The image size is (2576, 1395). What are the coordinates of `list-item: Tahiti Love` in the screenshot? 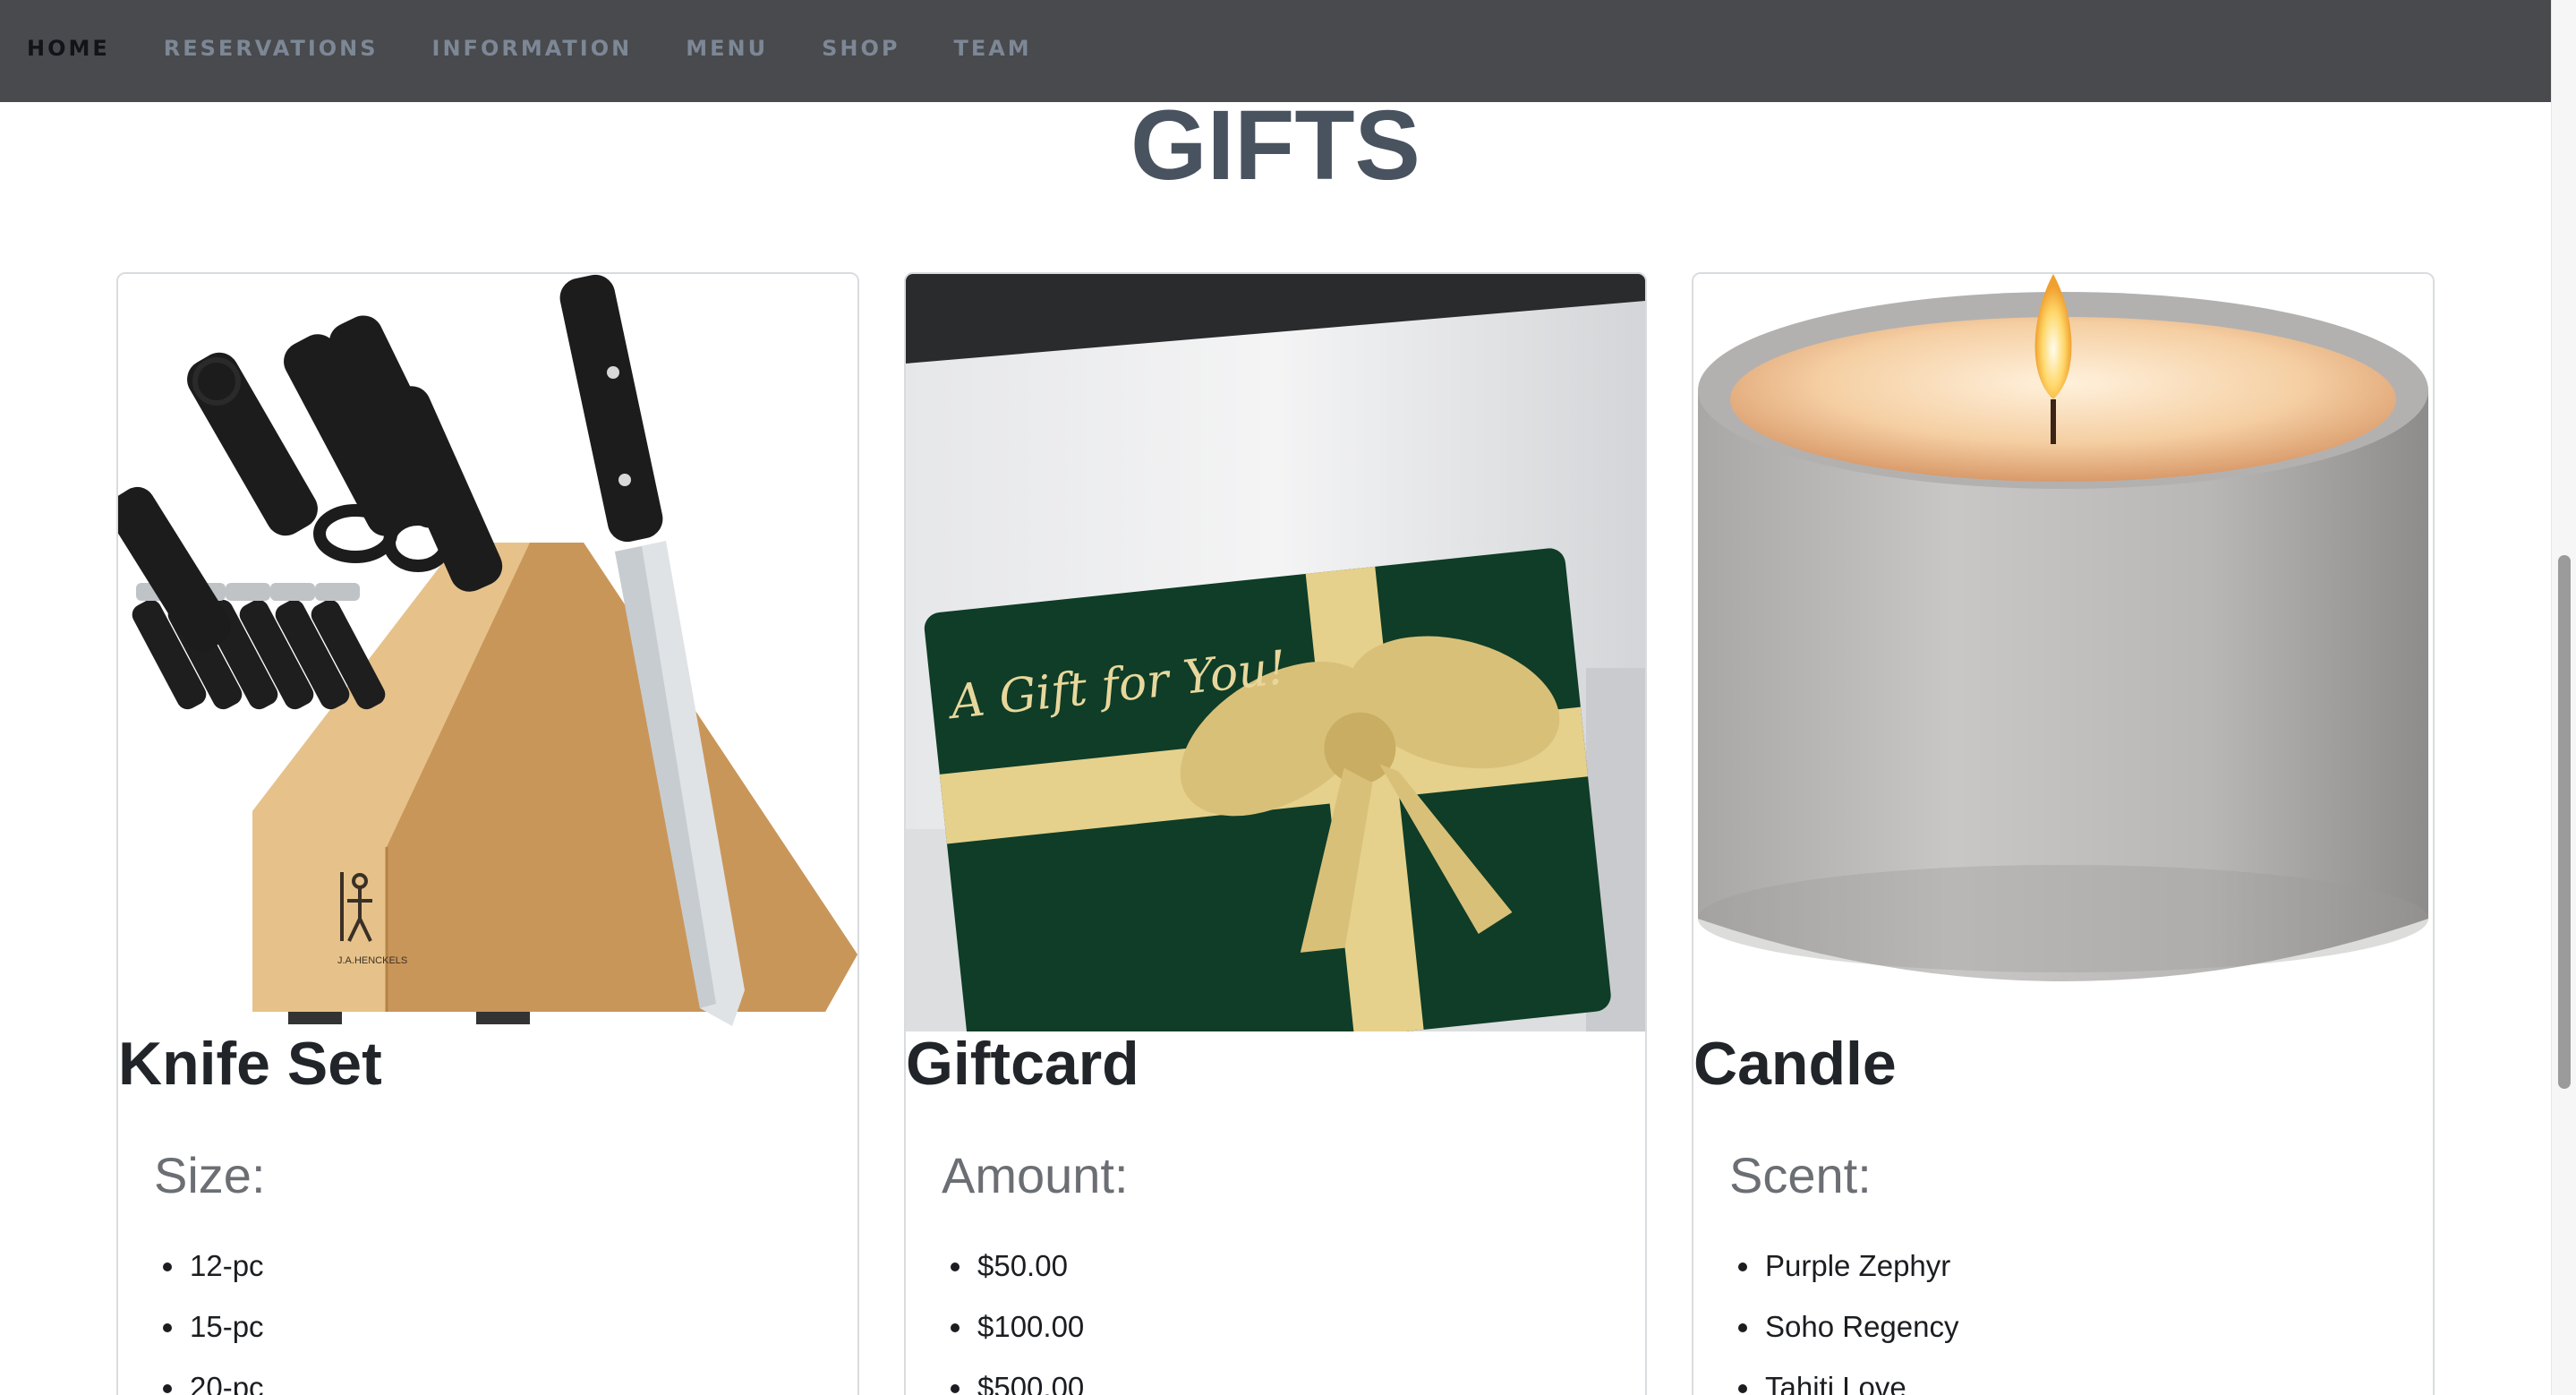 It's located at (1843, 1376).